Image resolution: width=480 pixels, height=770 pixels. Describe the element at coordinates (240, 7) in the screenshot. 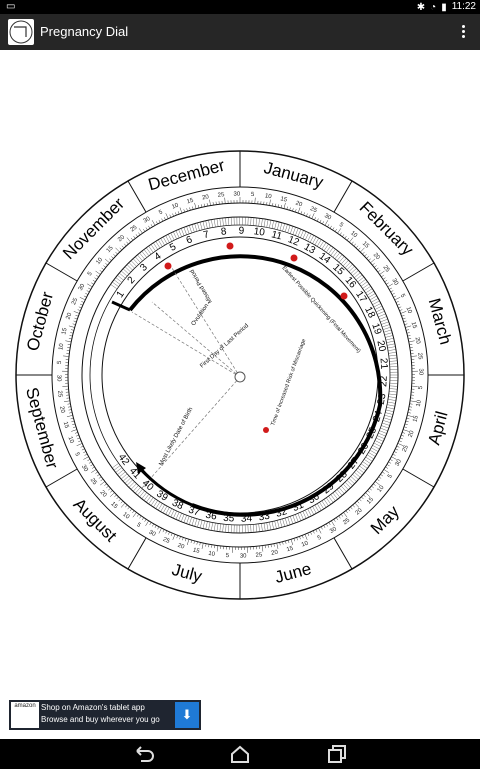

I see `status-bar: ▭ ✱ ◔ ▮ 11:22` at that location.